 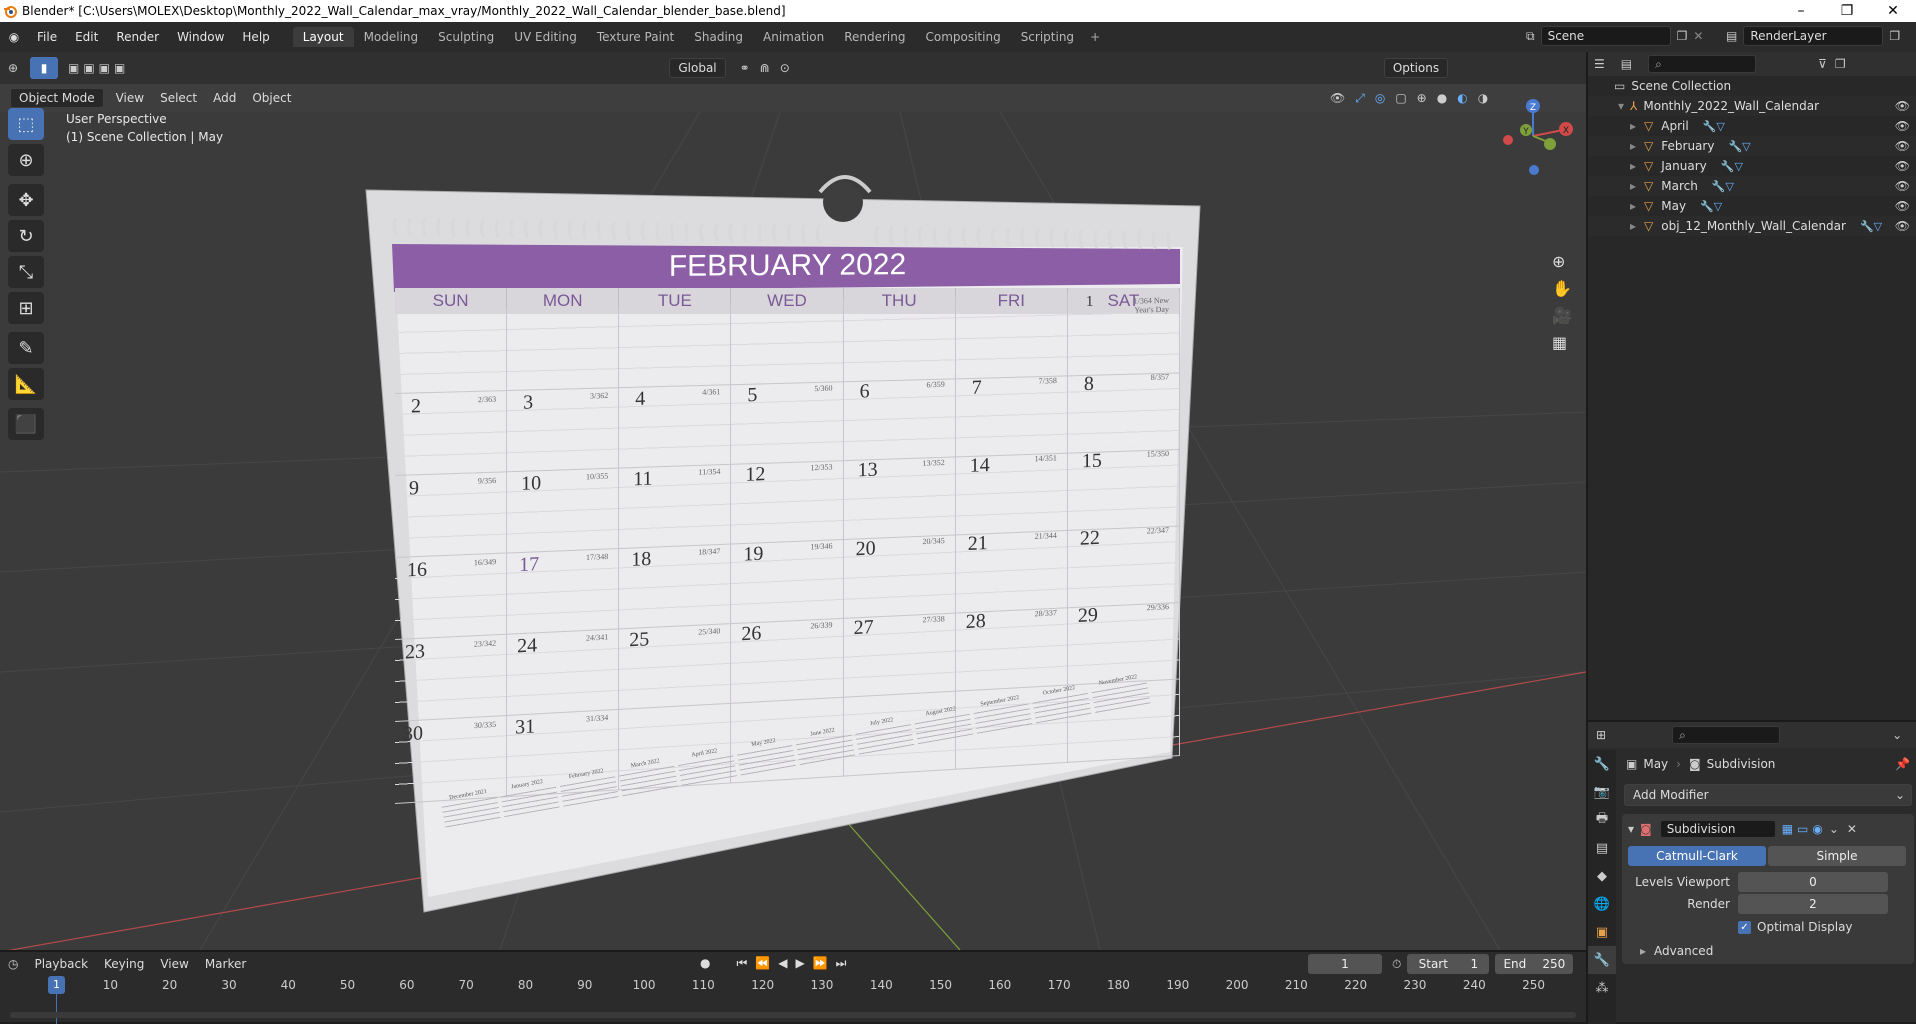 What do you see at coordinates (1813, 36) in the screenshot?
I see `view-layer-field: RenderLayer` at bounding box center [1813, 36].